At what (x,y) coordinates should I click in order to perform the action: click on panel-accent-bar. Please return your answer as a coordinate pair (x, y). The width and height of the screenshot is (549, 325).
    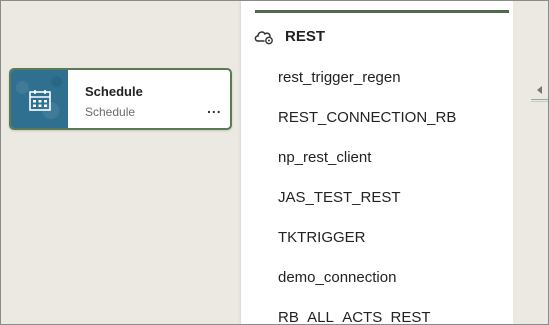
    Looking at the image, I should click on (382, 11).